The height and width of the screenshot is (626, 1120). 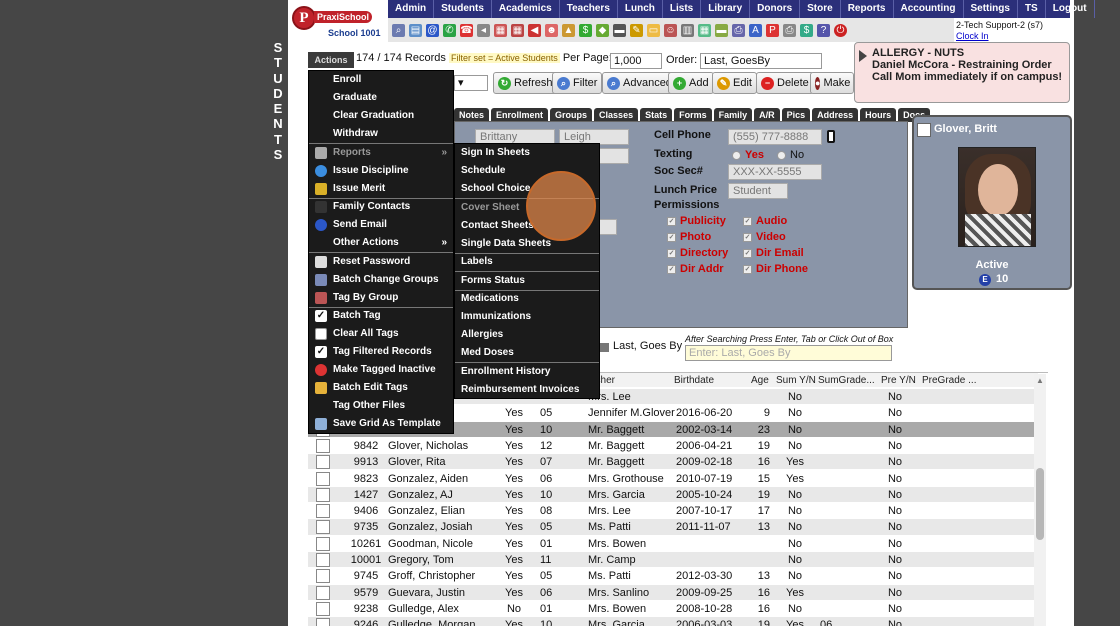 I want to click on permission-directory: ✓ Directory, so click(x=697, y=253).